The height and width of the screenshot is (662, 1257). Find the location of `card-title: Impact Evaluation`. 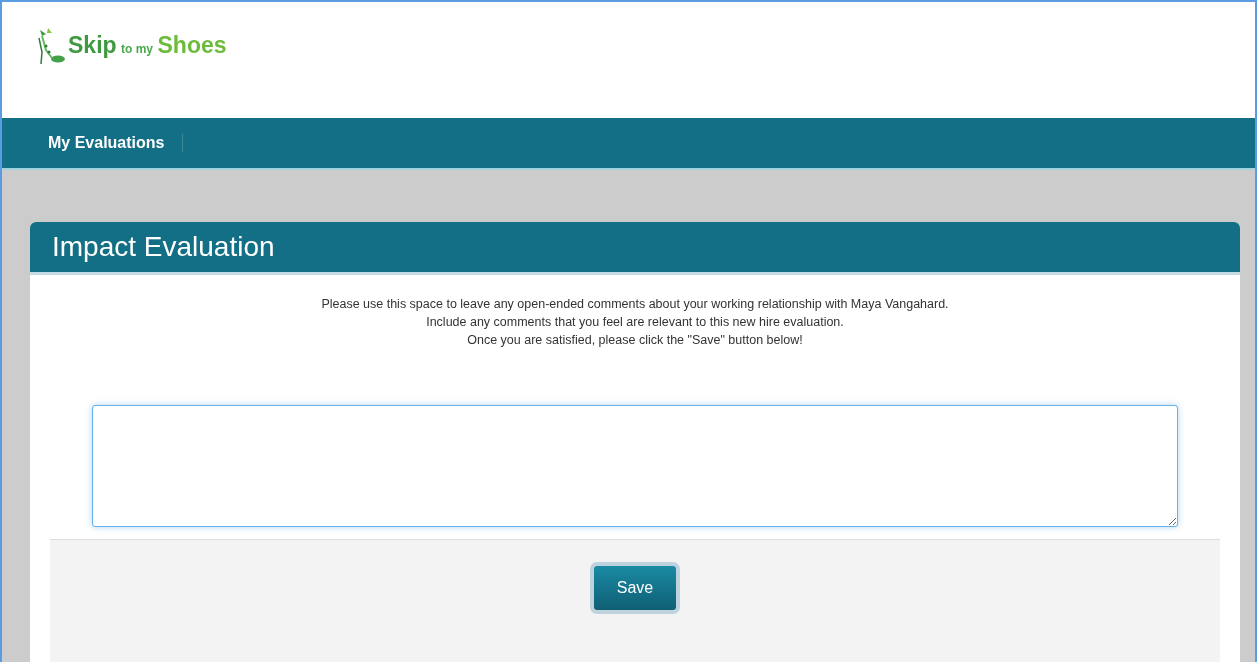

card-title: Impact Evaluation is located at coordinates (163, 247).